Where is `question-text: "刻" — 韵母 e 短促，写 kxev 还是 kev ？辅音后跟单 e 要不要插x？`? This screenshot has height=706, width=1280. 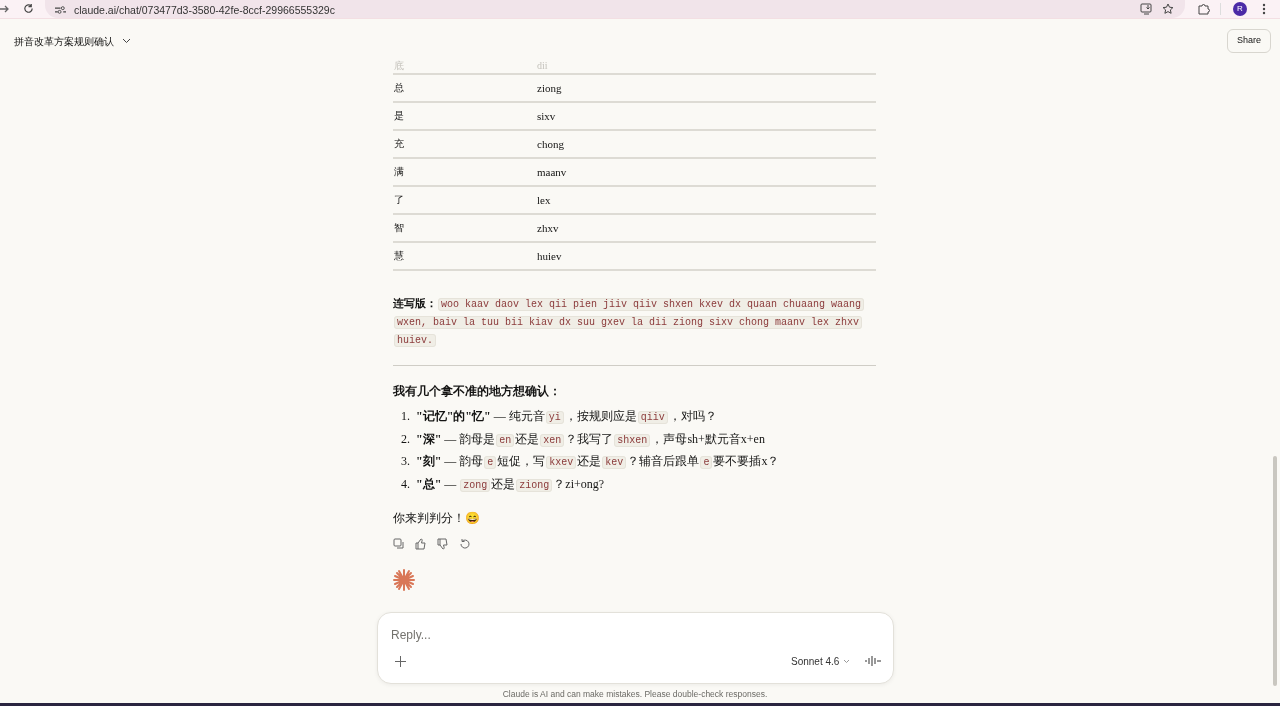 question-text: "刻" — 韵母 e 短促，写 kxev 还是 kev ？辅音后跟单 e 要不要插x？ is located at coordinates (598, 462).